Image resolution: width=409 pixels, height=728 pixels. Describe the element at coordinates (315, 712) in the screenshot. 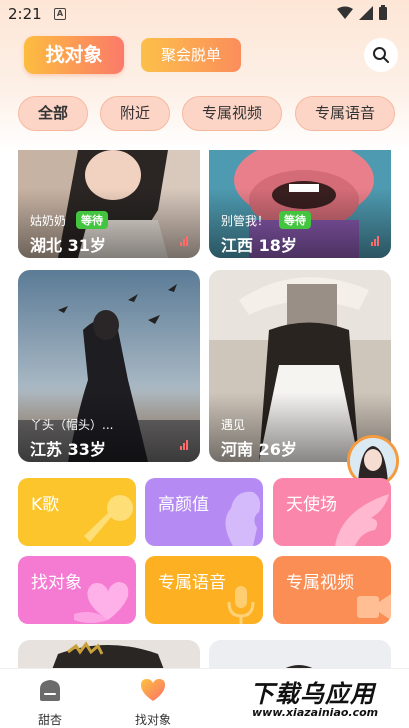

I see `watermark-url: www.xiazainiao.com` at that location.